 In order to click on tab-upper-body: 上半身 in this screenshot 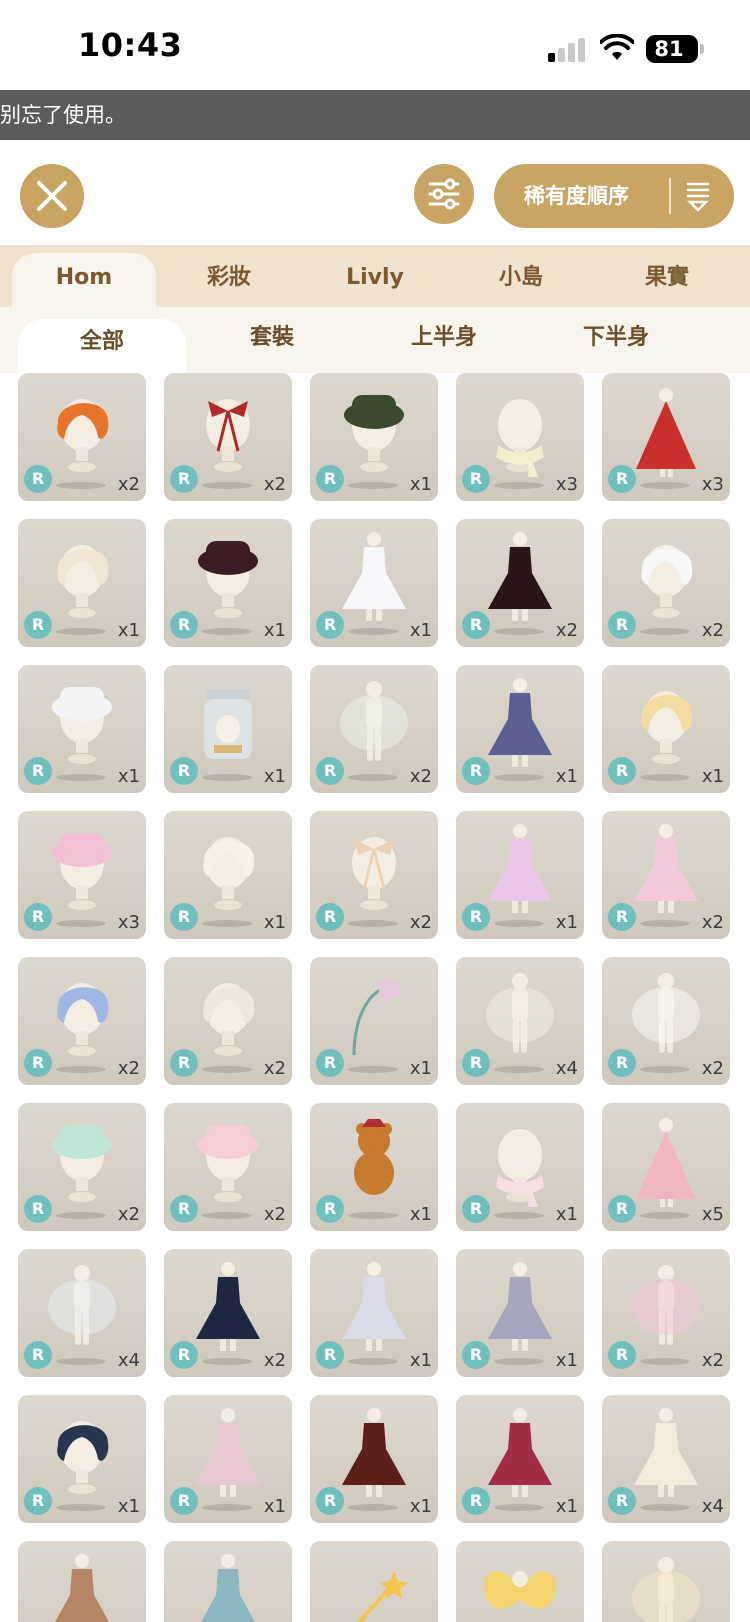, I will do `click(444, 340)`.